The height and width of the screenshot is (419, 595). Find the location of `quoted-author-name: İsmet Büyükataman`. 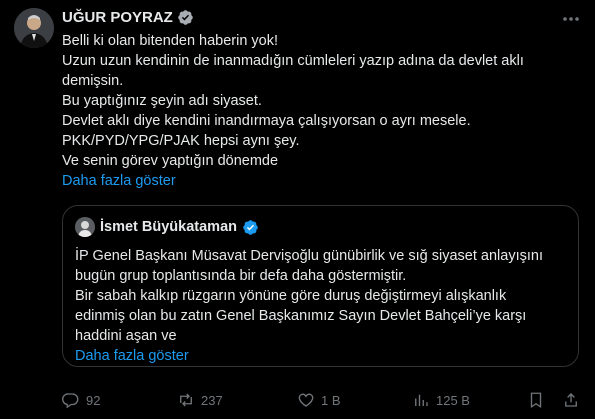

quoted-author-name: İsmet Büyükataman is located at coordinates (168, 227).